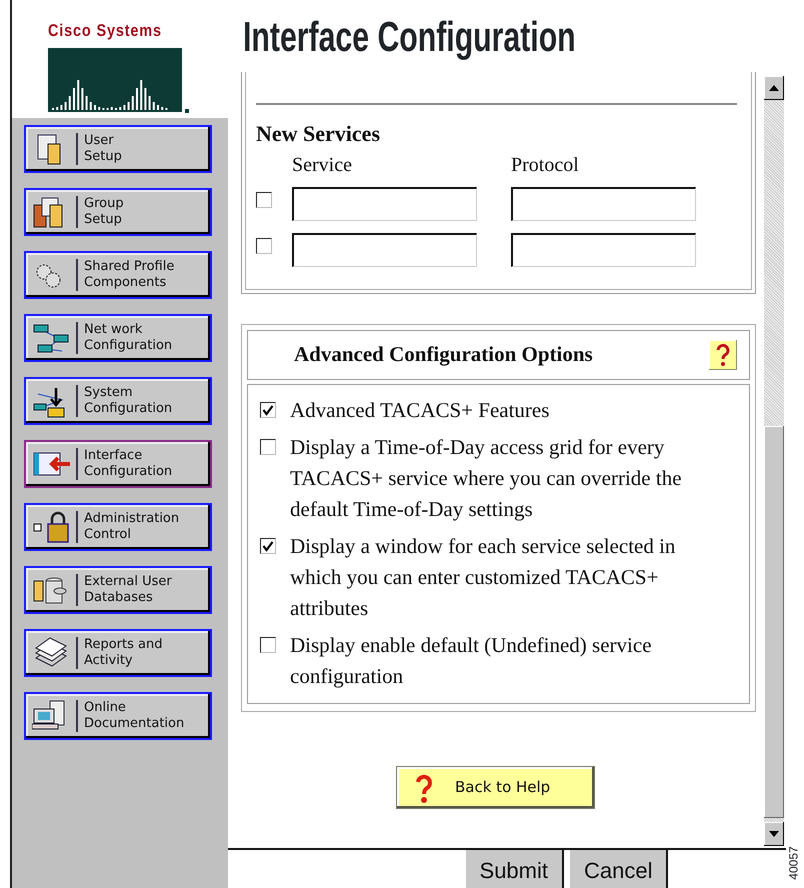  What do you see at coordinates (619, 869) in the screenshot?
I see `cancel-button: Cancel` at bounding box center [619, 869].